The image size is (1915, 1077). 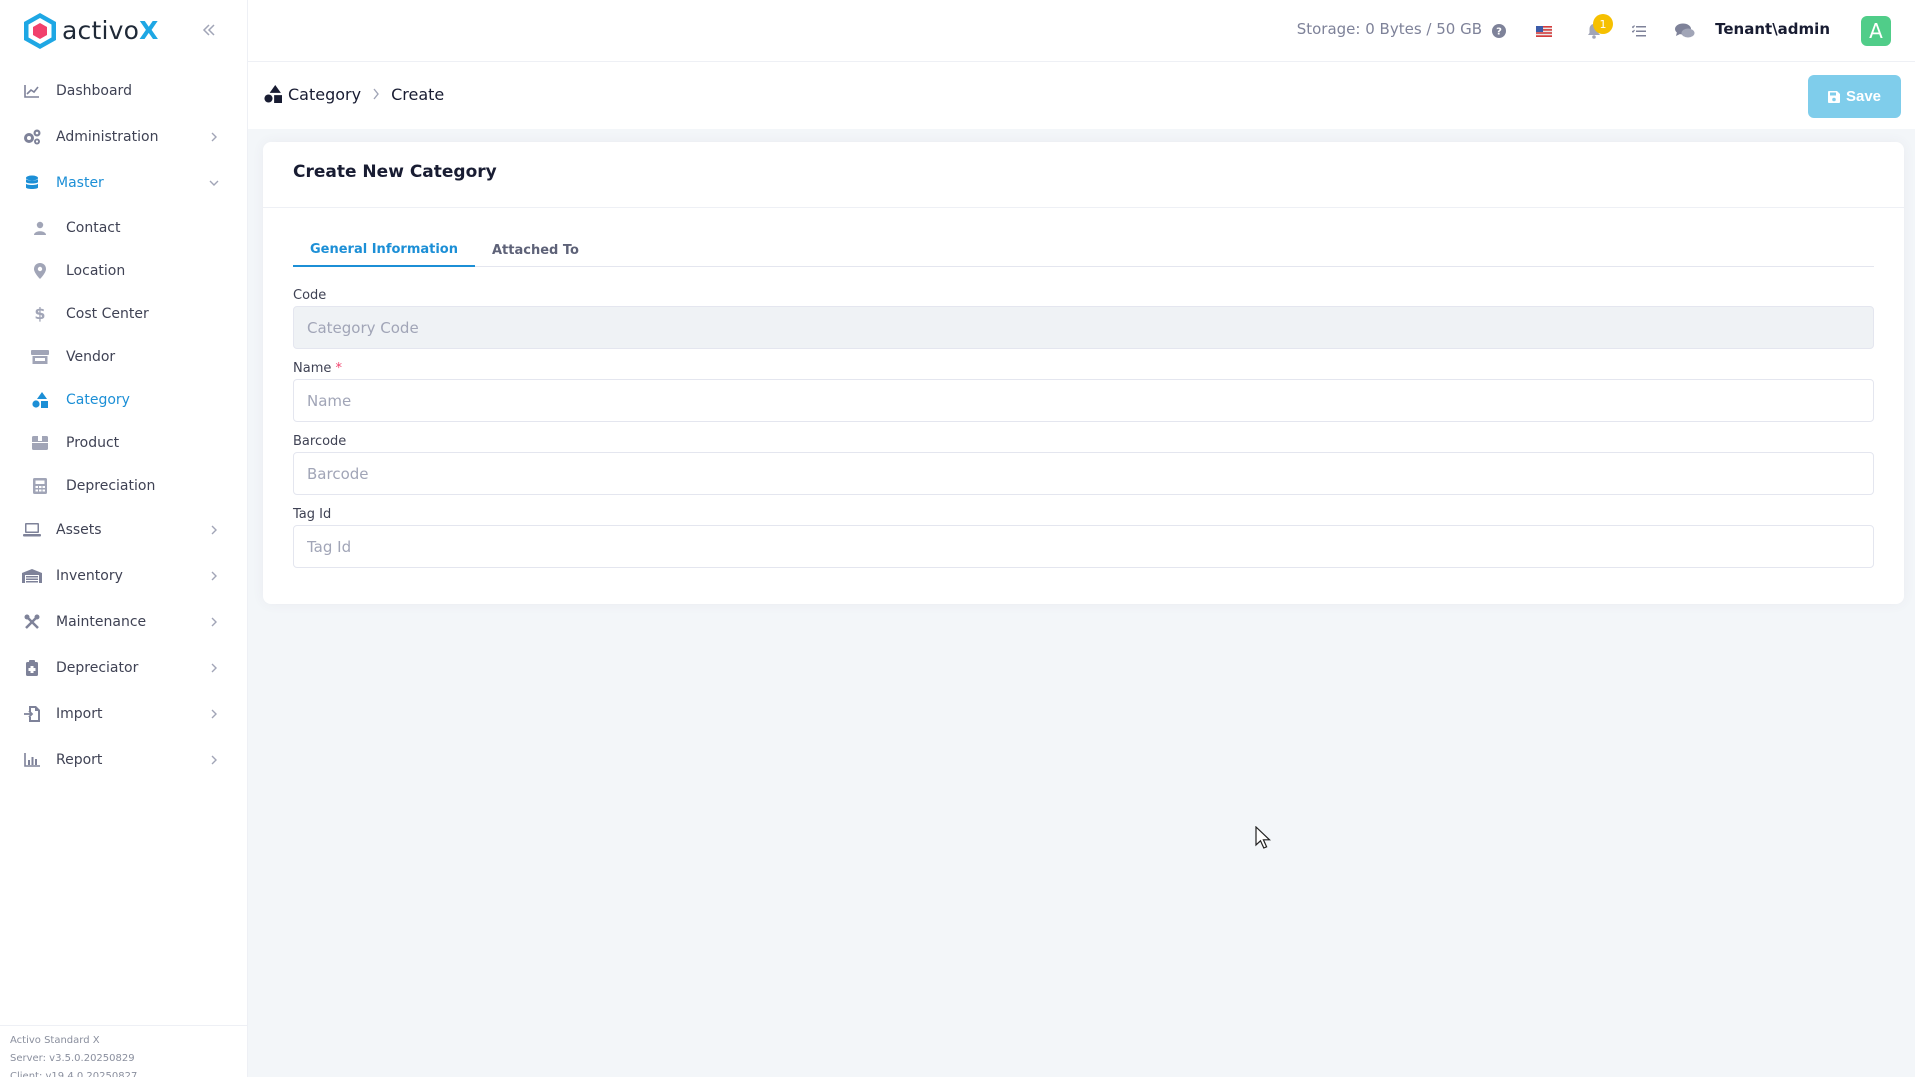 I want to click on tab-attached-to: Attached To, so click(x=535, y=250).